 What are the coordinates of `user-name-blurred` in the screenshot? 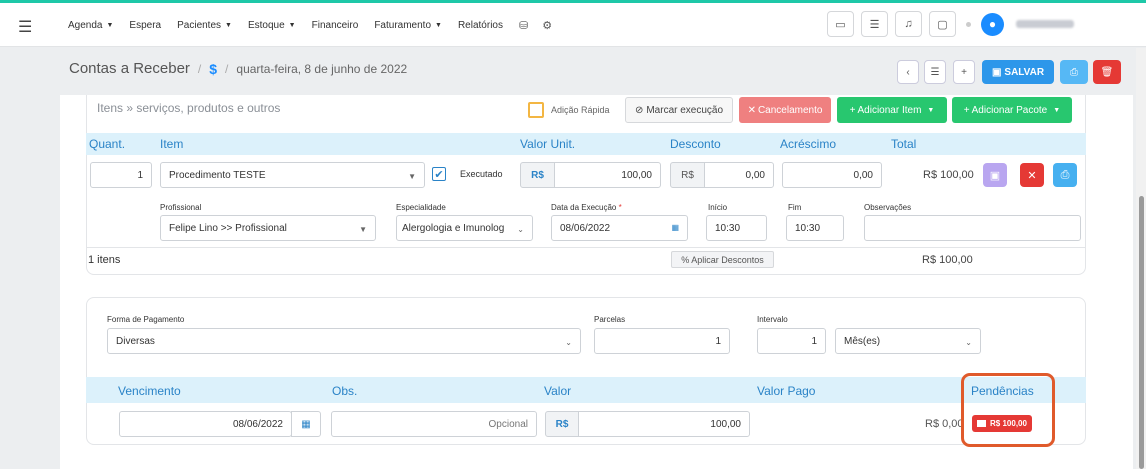 It's located at (1045, 24).